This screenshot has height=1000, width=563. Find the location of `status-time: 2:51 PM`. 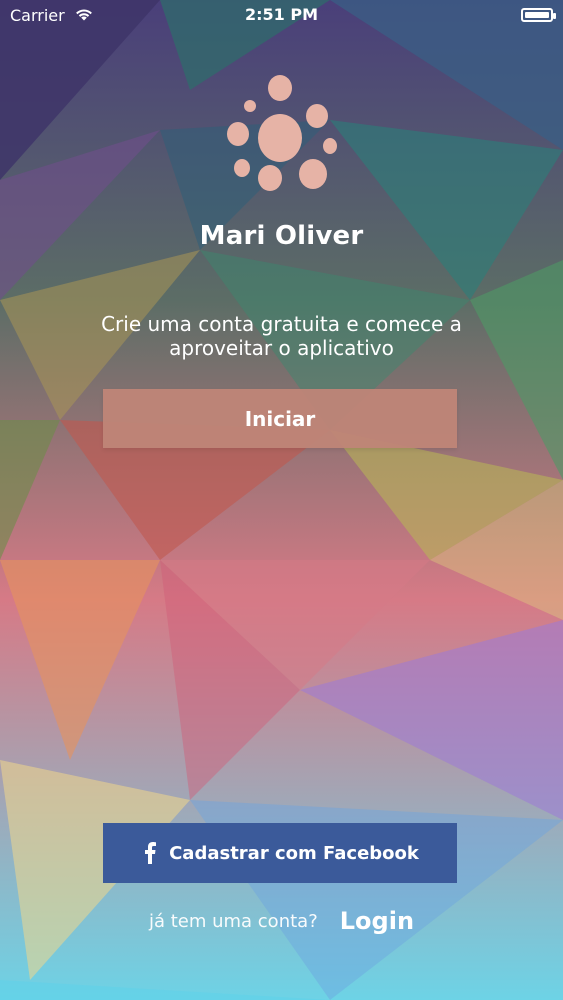

status-time: 2:51 PM is located at coordinates (281, 14).